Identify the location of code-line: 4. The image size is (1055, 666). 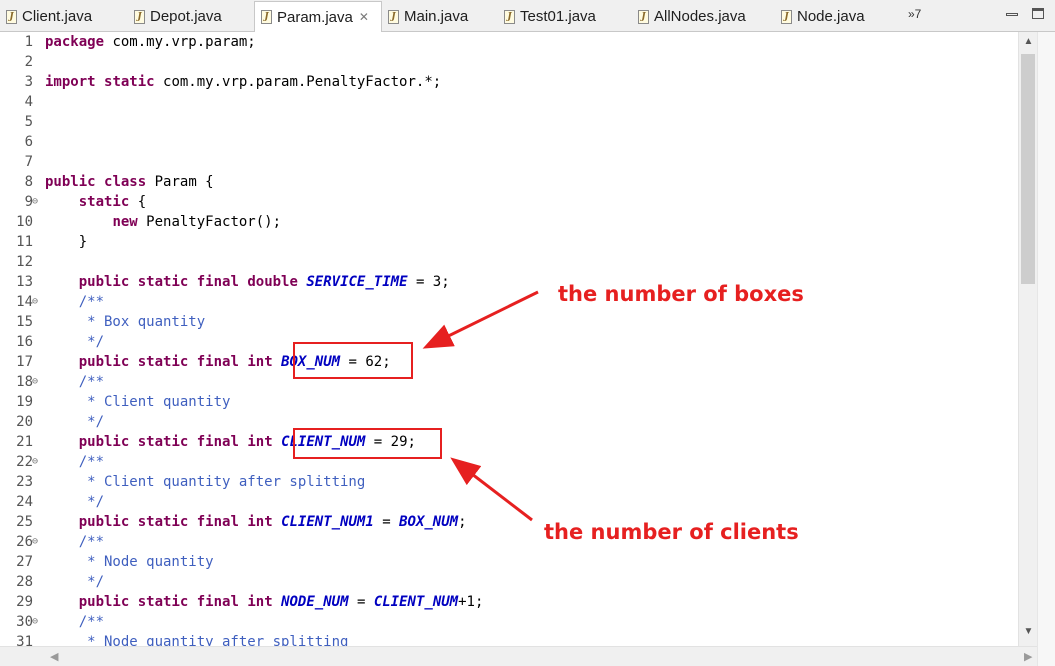
(509, 102).